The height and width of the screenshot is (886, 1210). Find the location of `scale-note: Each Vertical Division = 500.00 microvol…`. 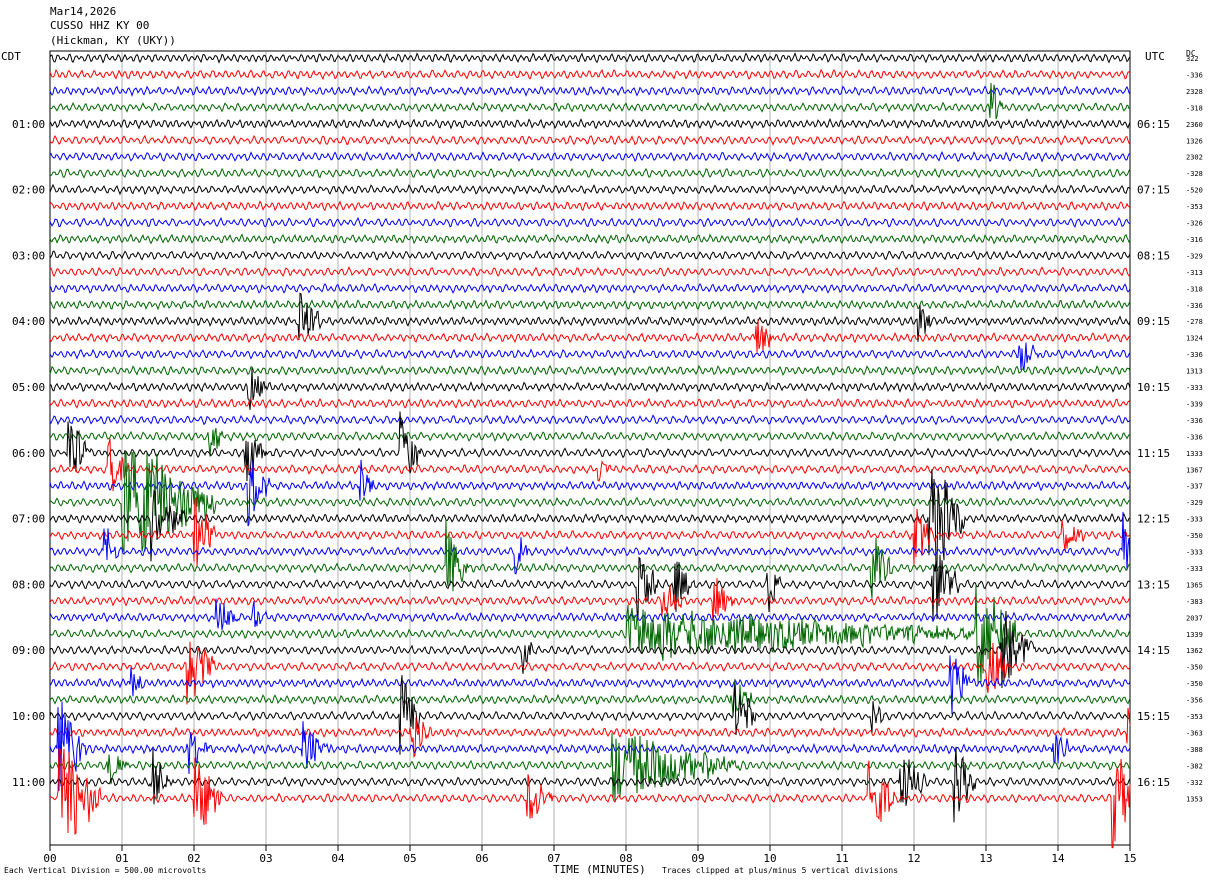

scale-note: Each Vertical Division = 500.00 microvol… is located at coordinates (105, 870).